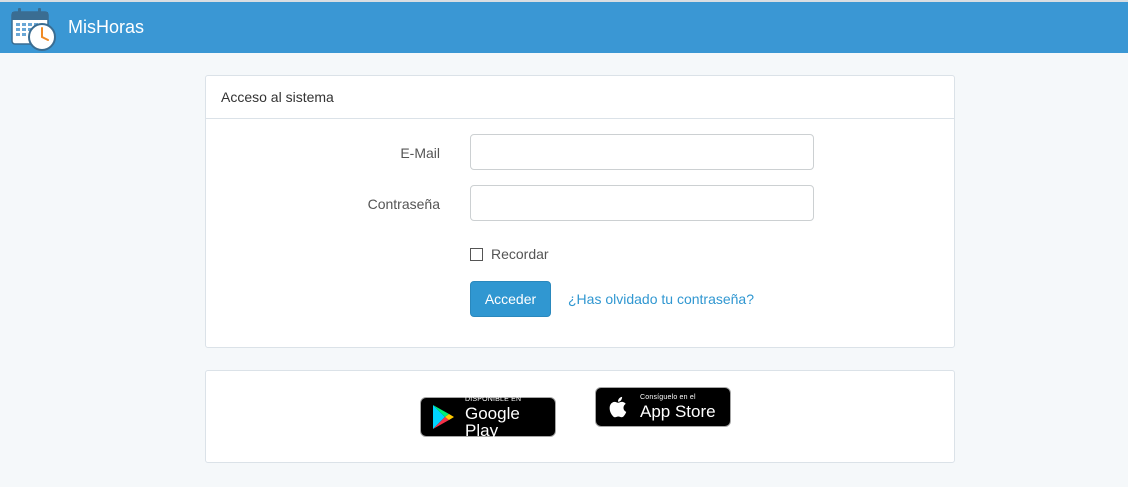 The height and width of the screenshot is (487, 1128). I want to click on remember-checkbox, so click(476, 254).